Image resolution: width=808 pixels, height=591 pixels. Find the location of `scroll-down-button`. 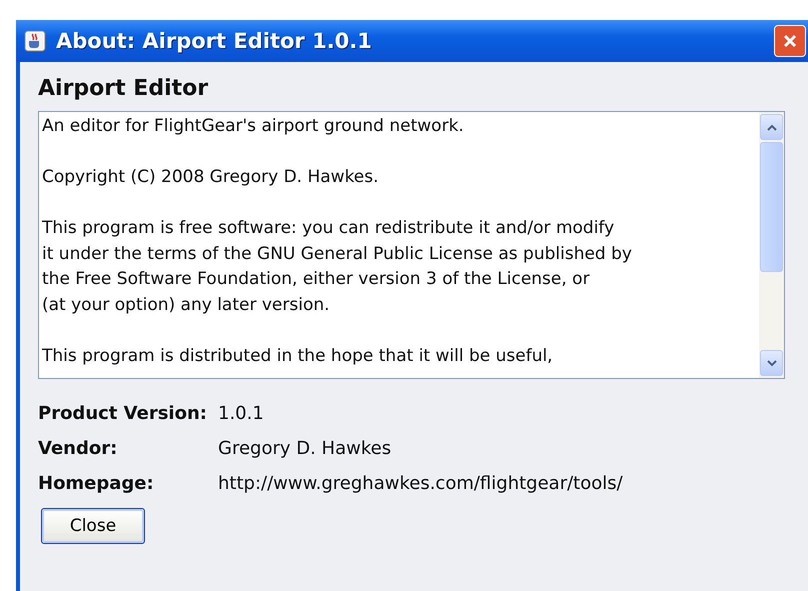

scroll-down-button is located at coordinates (771, 363).